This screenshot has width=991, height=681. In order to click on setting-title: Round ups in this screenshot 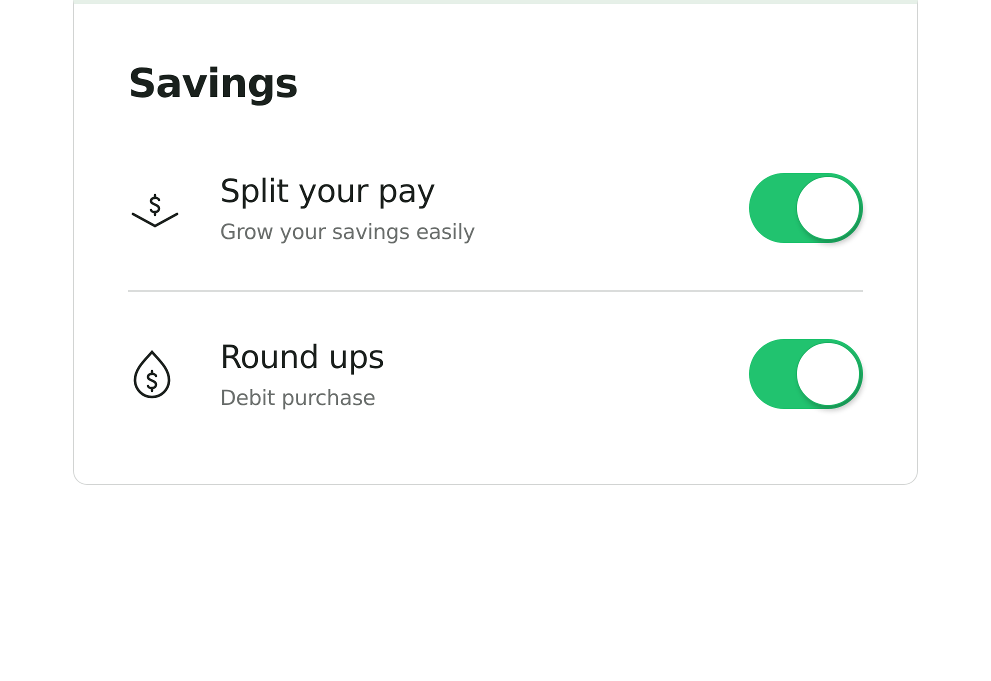, I will do `click(303, 357)`.